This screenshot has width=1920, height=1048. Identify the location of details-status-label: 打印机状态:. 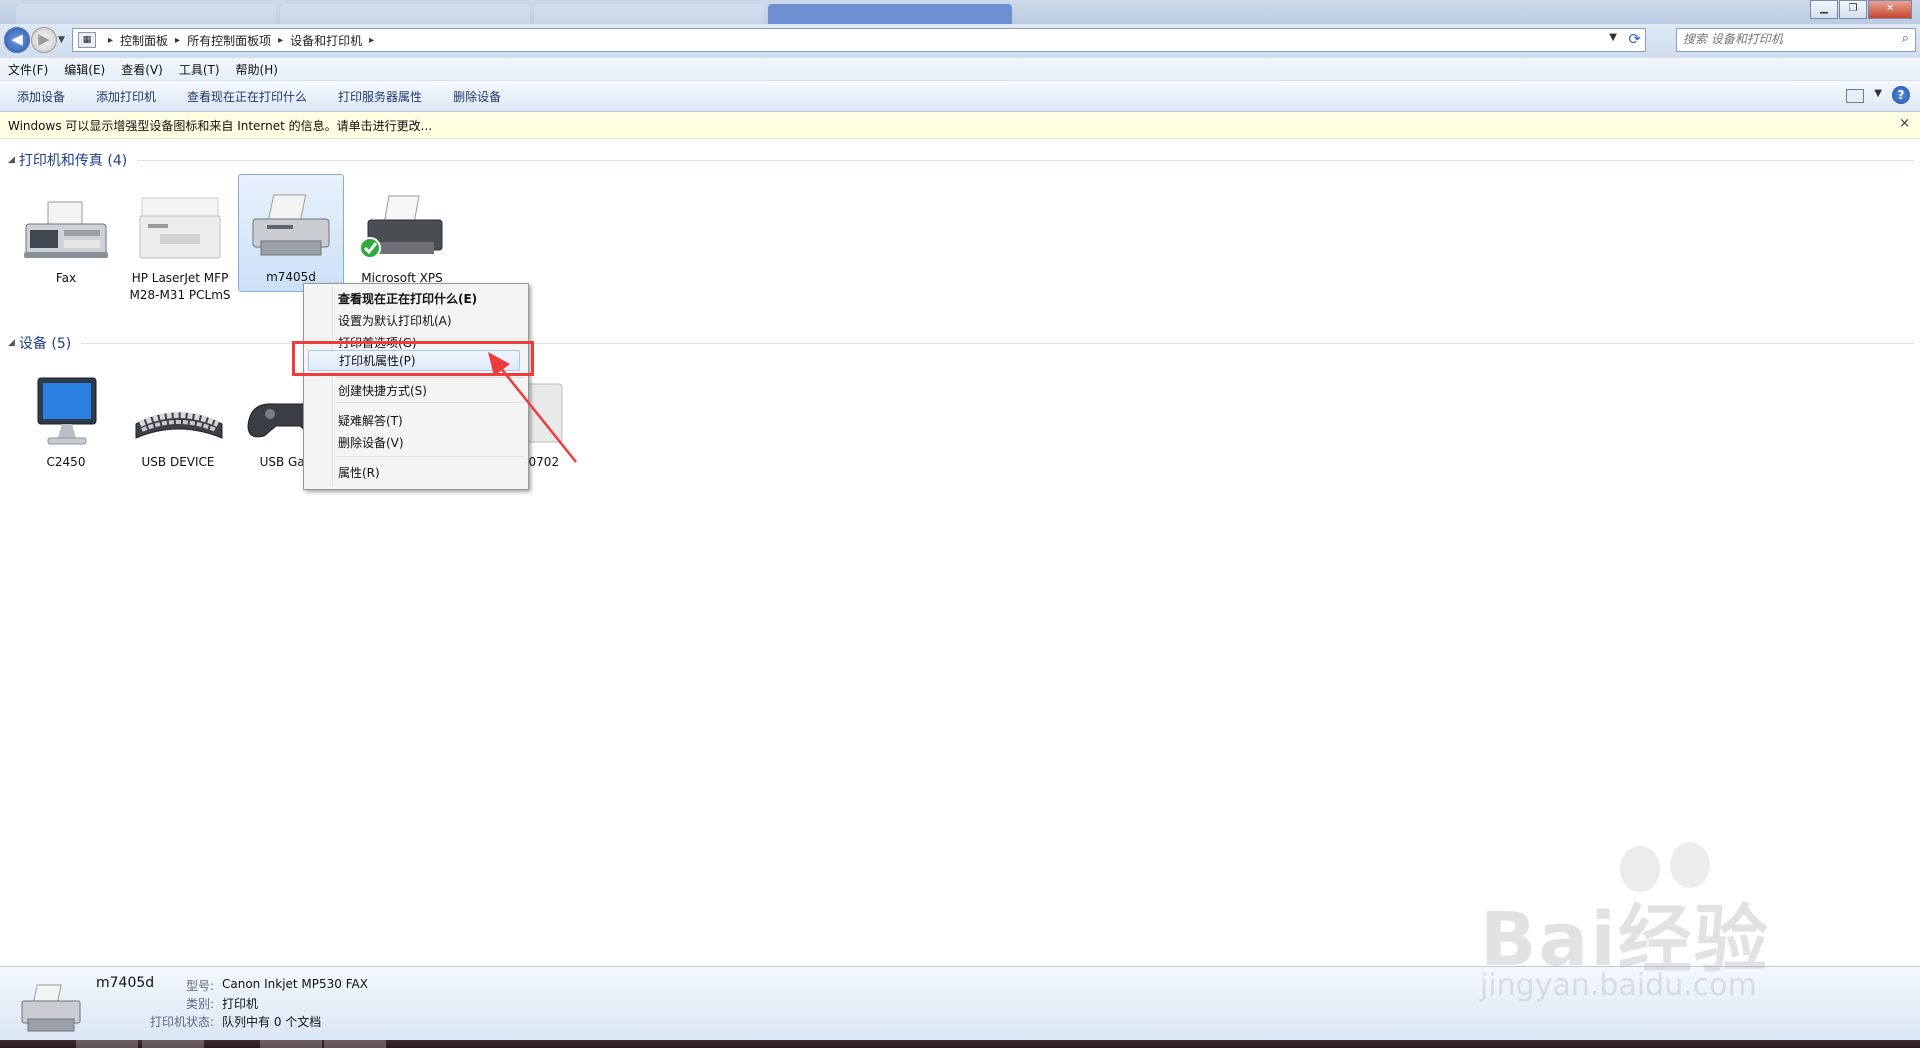
(181, 1022).